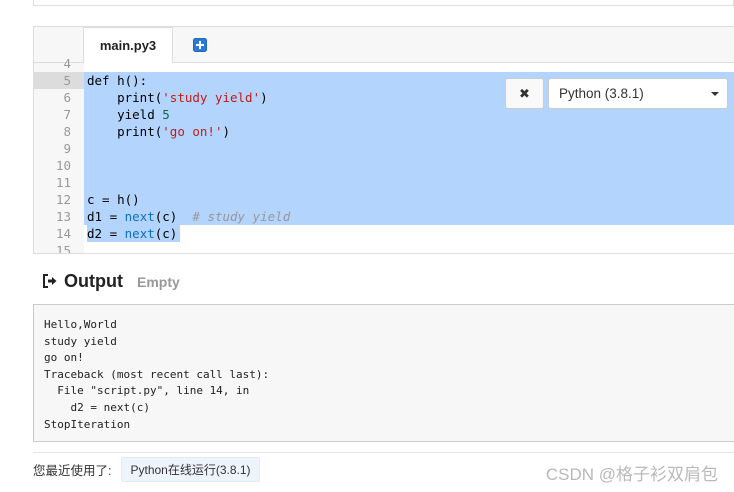 The height and width of the screenshot is (492, 734). I want to click on output-header: Output Empty, so click(111, 281).